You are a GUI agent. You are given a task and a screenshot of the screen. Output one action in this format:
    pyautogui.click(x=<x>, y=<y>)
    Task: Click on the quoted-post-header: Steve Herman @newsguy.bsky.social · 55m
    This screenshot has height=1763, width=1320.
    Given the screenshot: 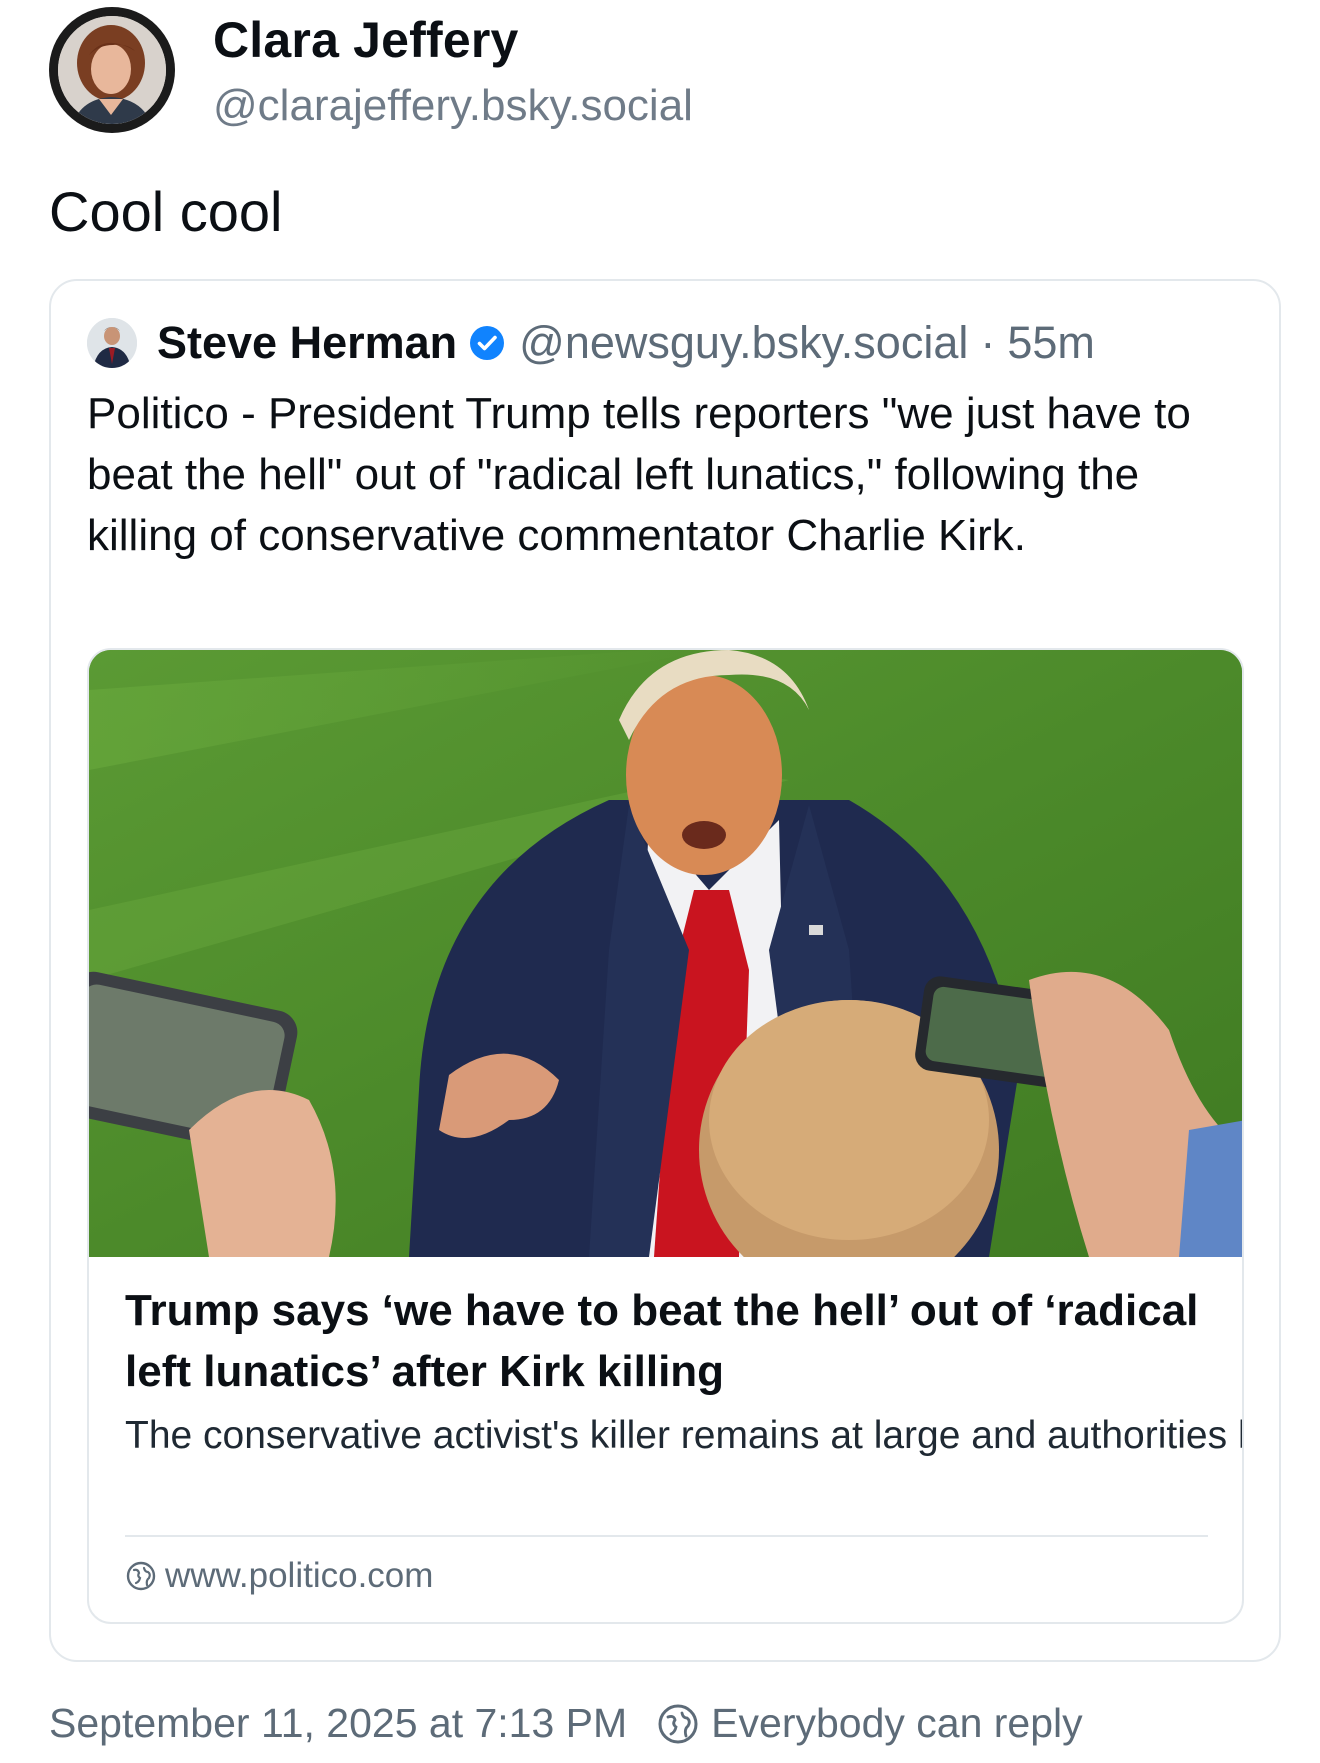 What is the action you would take?
    pyautogui.click(x=591, y=343)
    